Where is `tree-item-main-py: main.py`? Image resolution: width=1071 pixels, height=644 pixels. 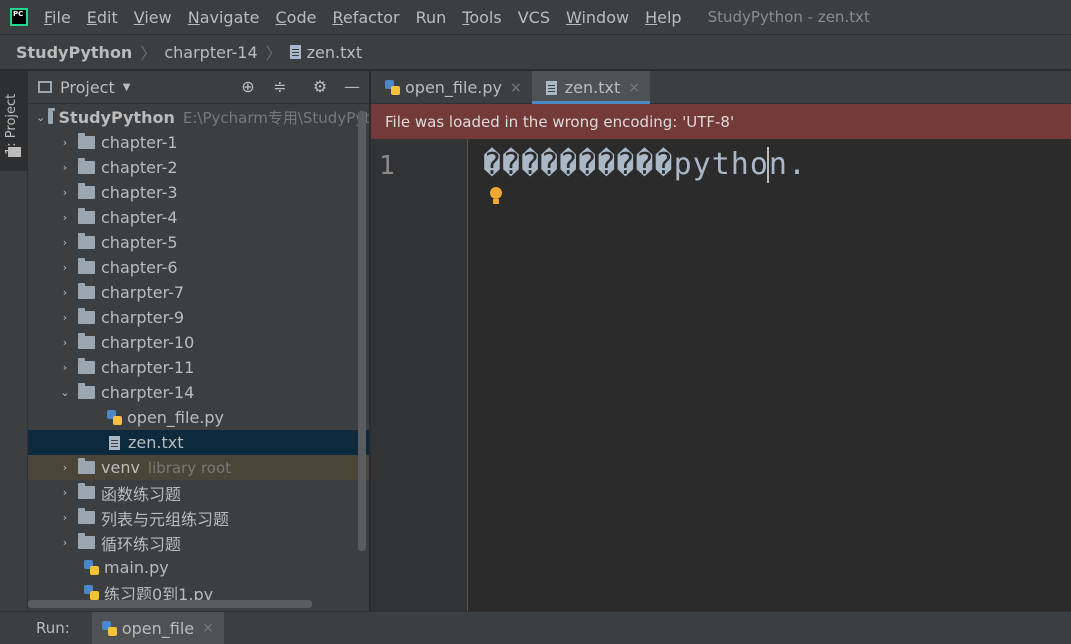 tree-item-main-py: main.py is located at coordinates (198, 567).